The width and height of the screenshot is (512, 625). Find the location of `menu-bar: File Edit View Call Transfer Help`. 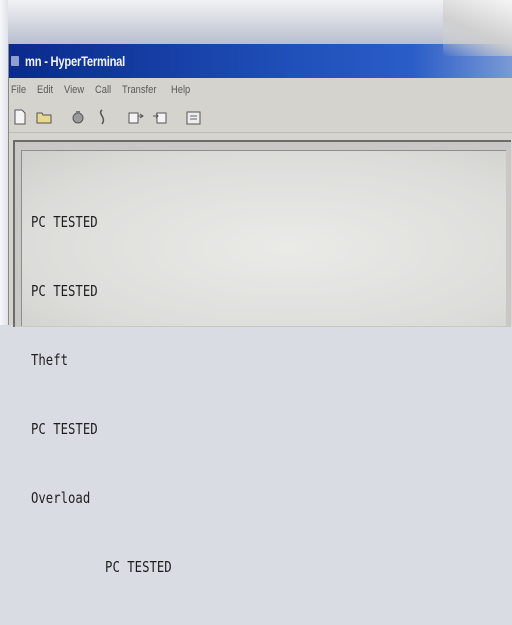

menu-bar: File Edit View Call Transfer Help is located at coordinates (260, 90).